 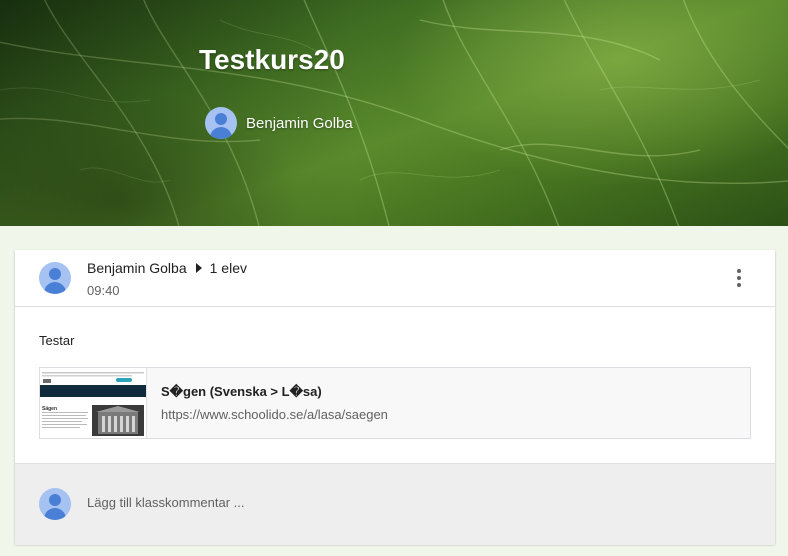 I want to click on attachment-url: https://www.schoolido.se/a/lasa/saegen, so click(x=274, y=414).